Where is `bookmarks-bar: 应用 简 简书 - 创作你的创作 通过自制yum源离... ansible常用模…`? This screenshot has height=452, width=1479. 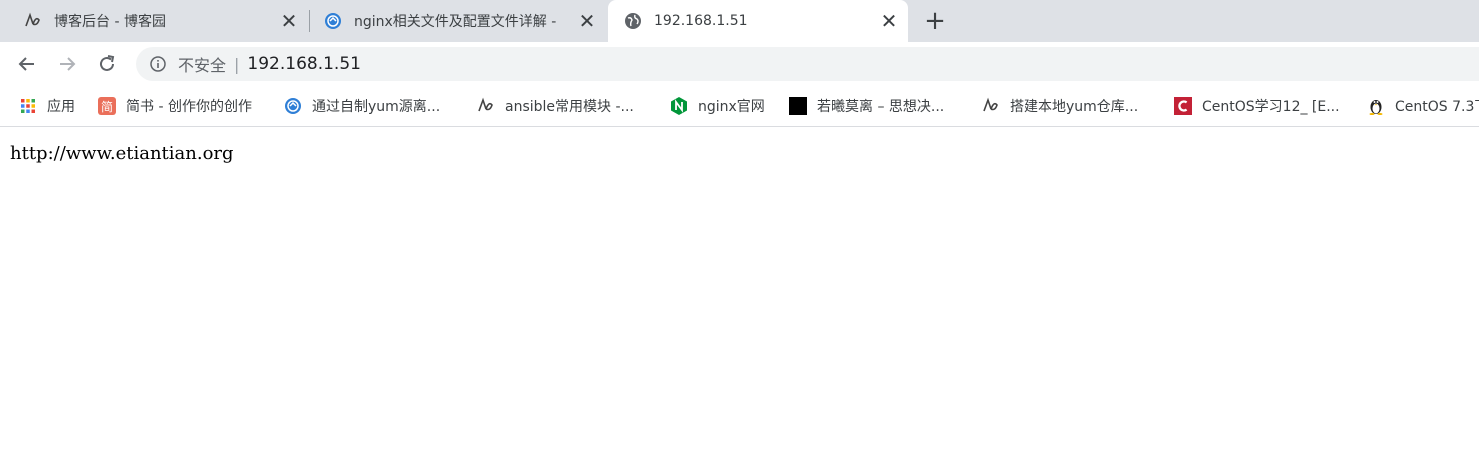
bookmarks-bar: 应用 简 简书 - 创作你的创作 通过自制yum源离... ansible常用模… is located at coordinates (739, 106).